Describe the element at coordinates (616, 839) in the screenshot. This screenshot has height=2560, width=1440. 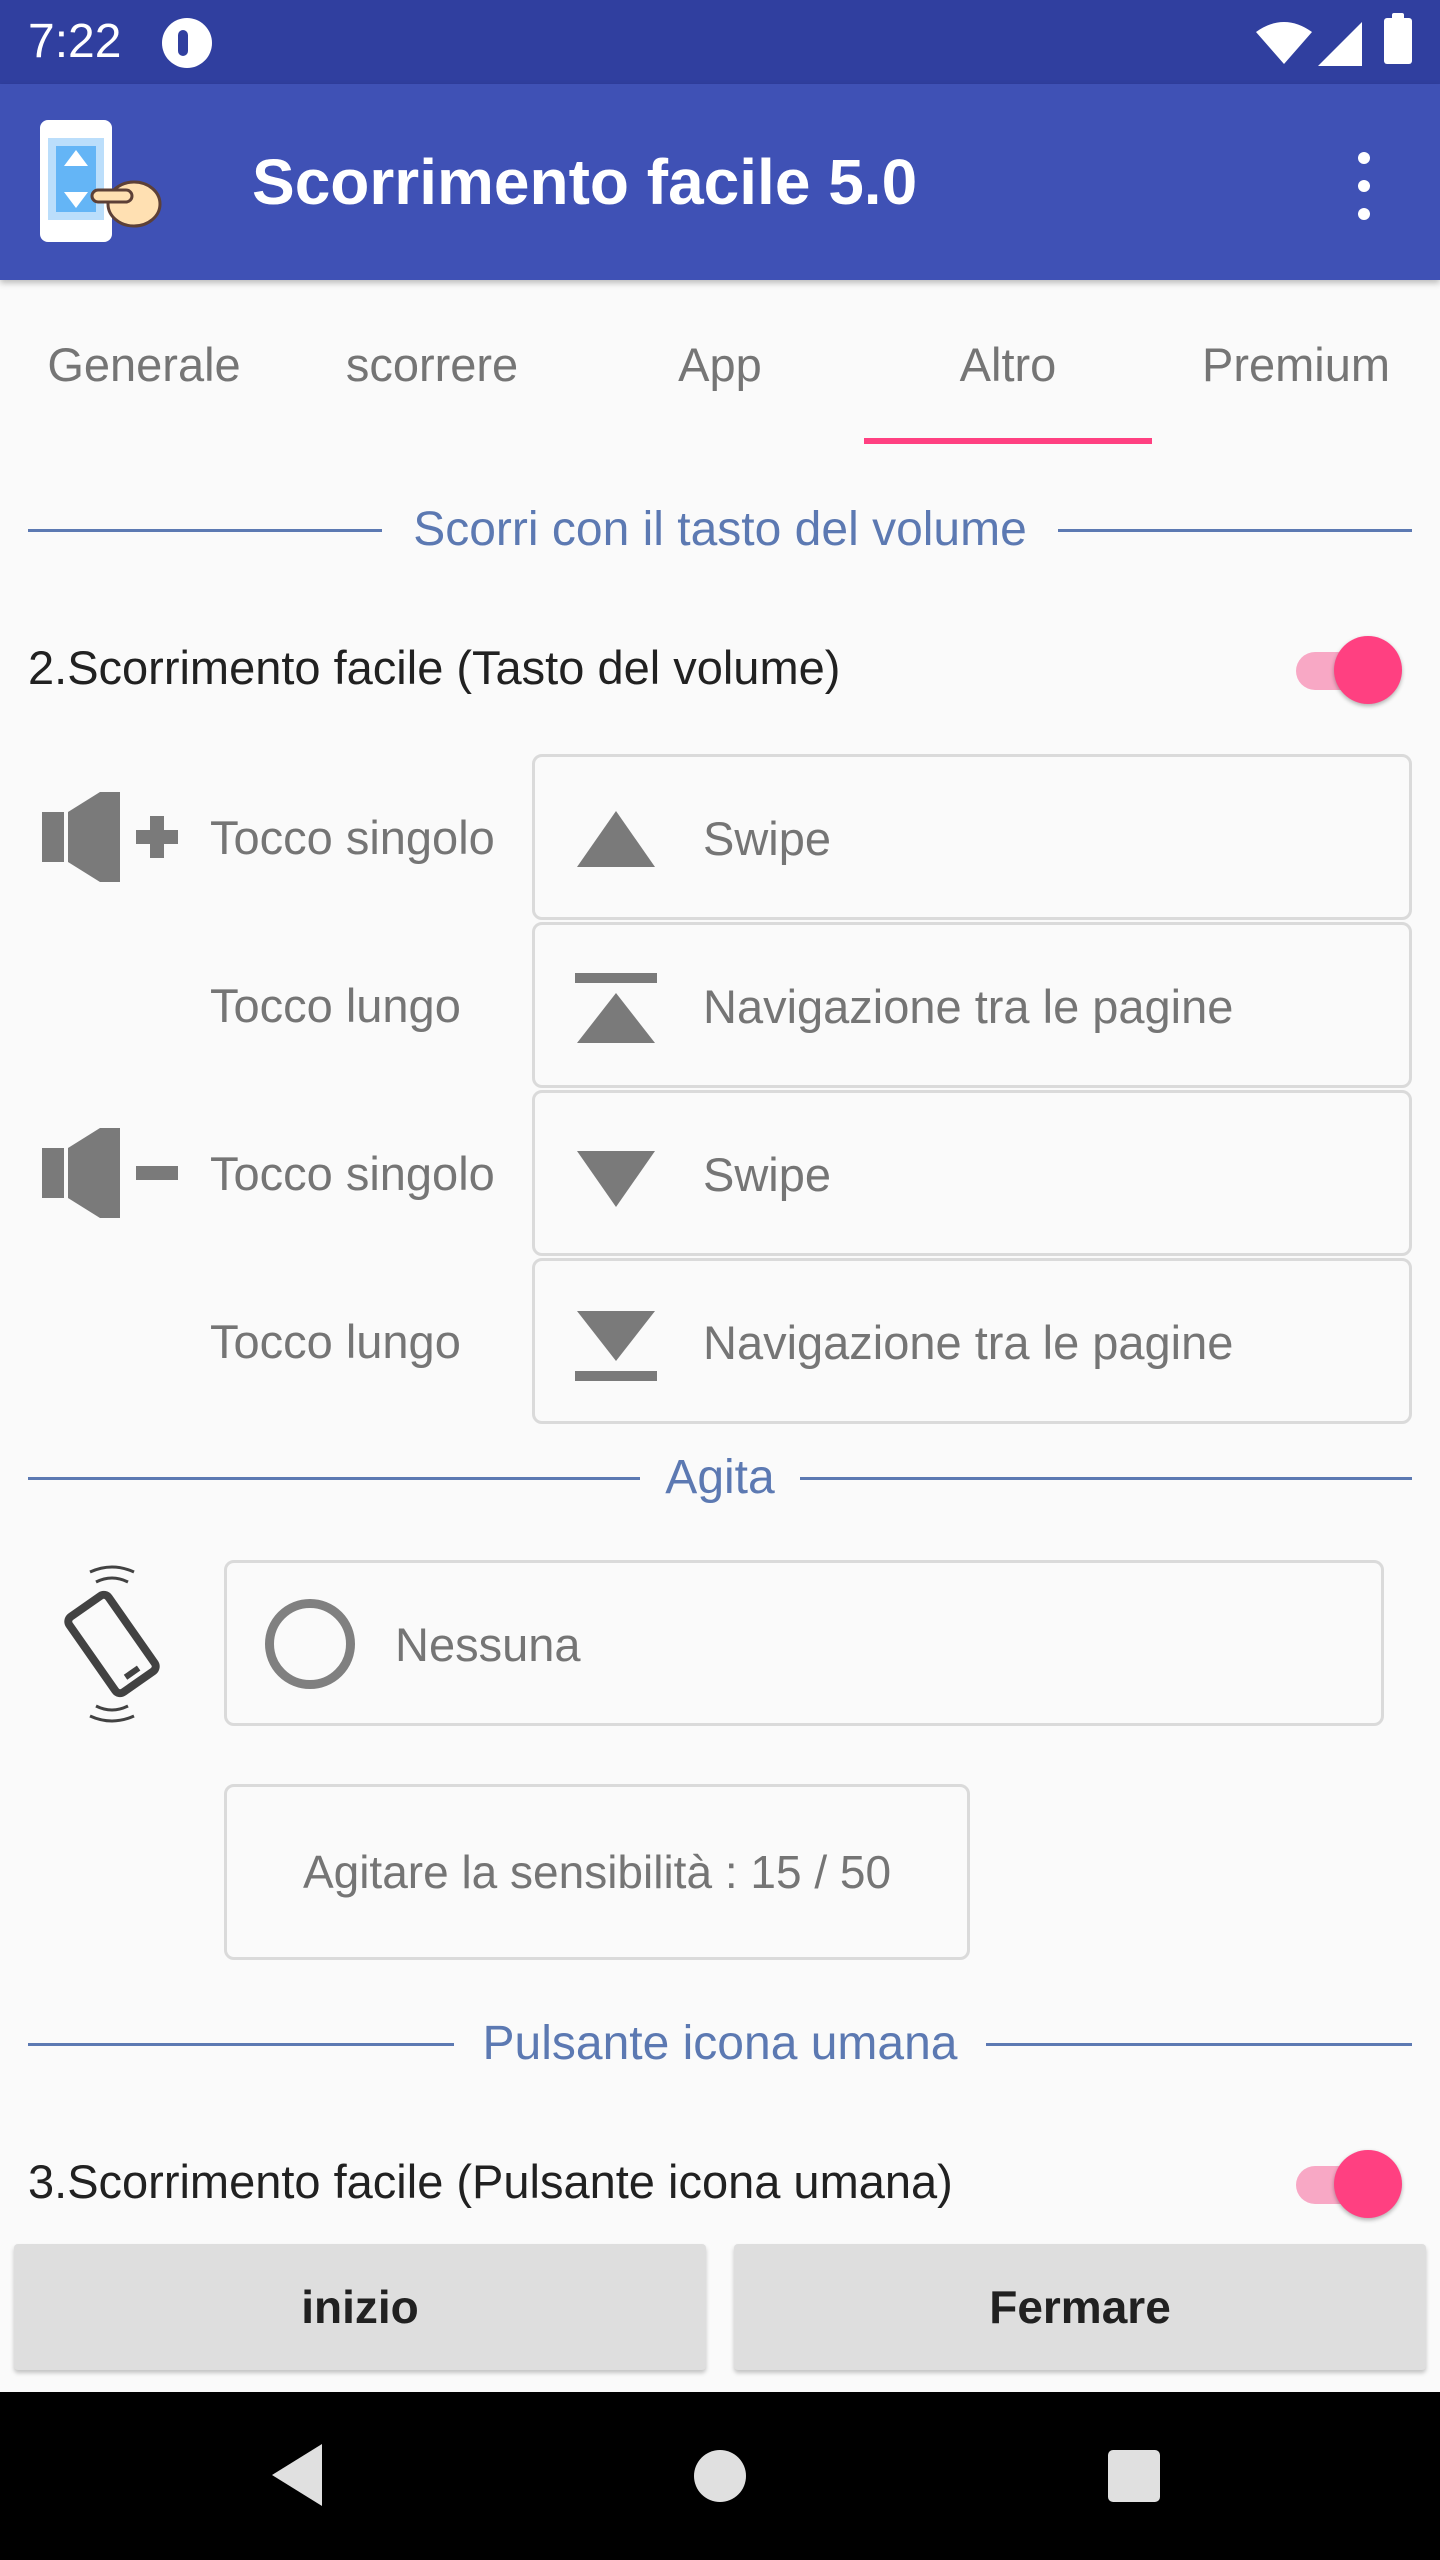
I see `arrow-up-icon` at that location.